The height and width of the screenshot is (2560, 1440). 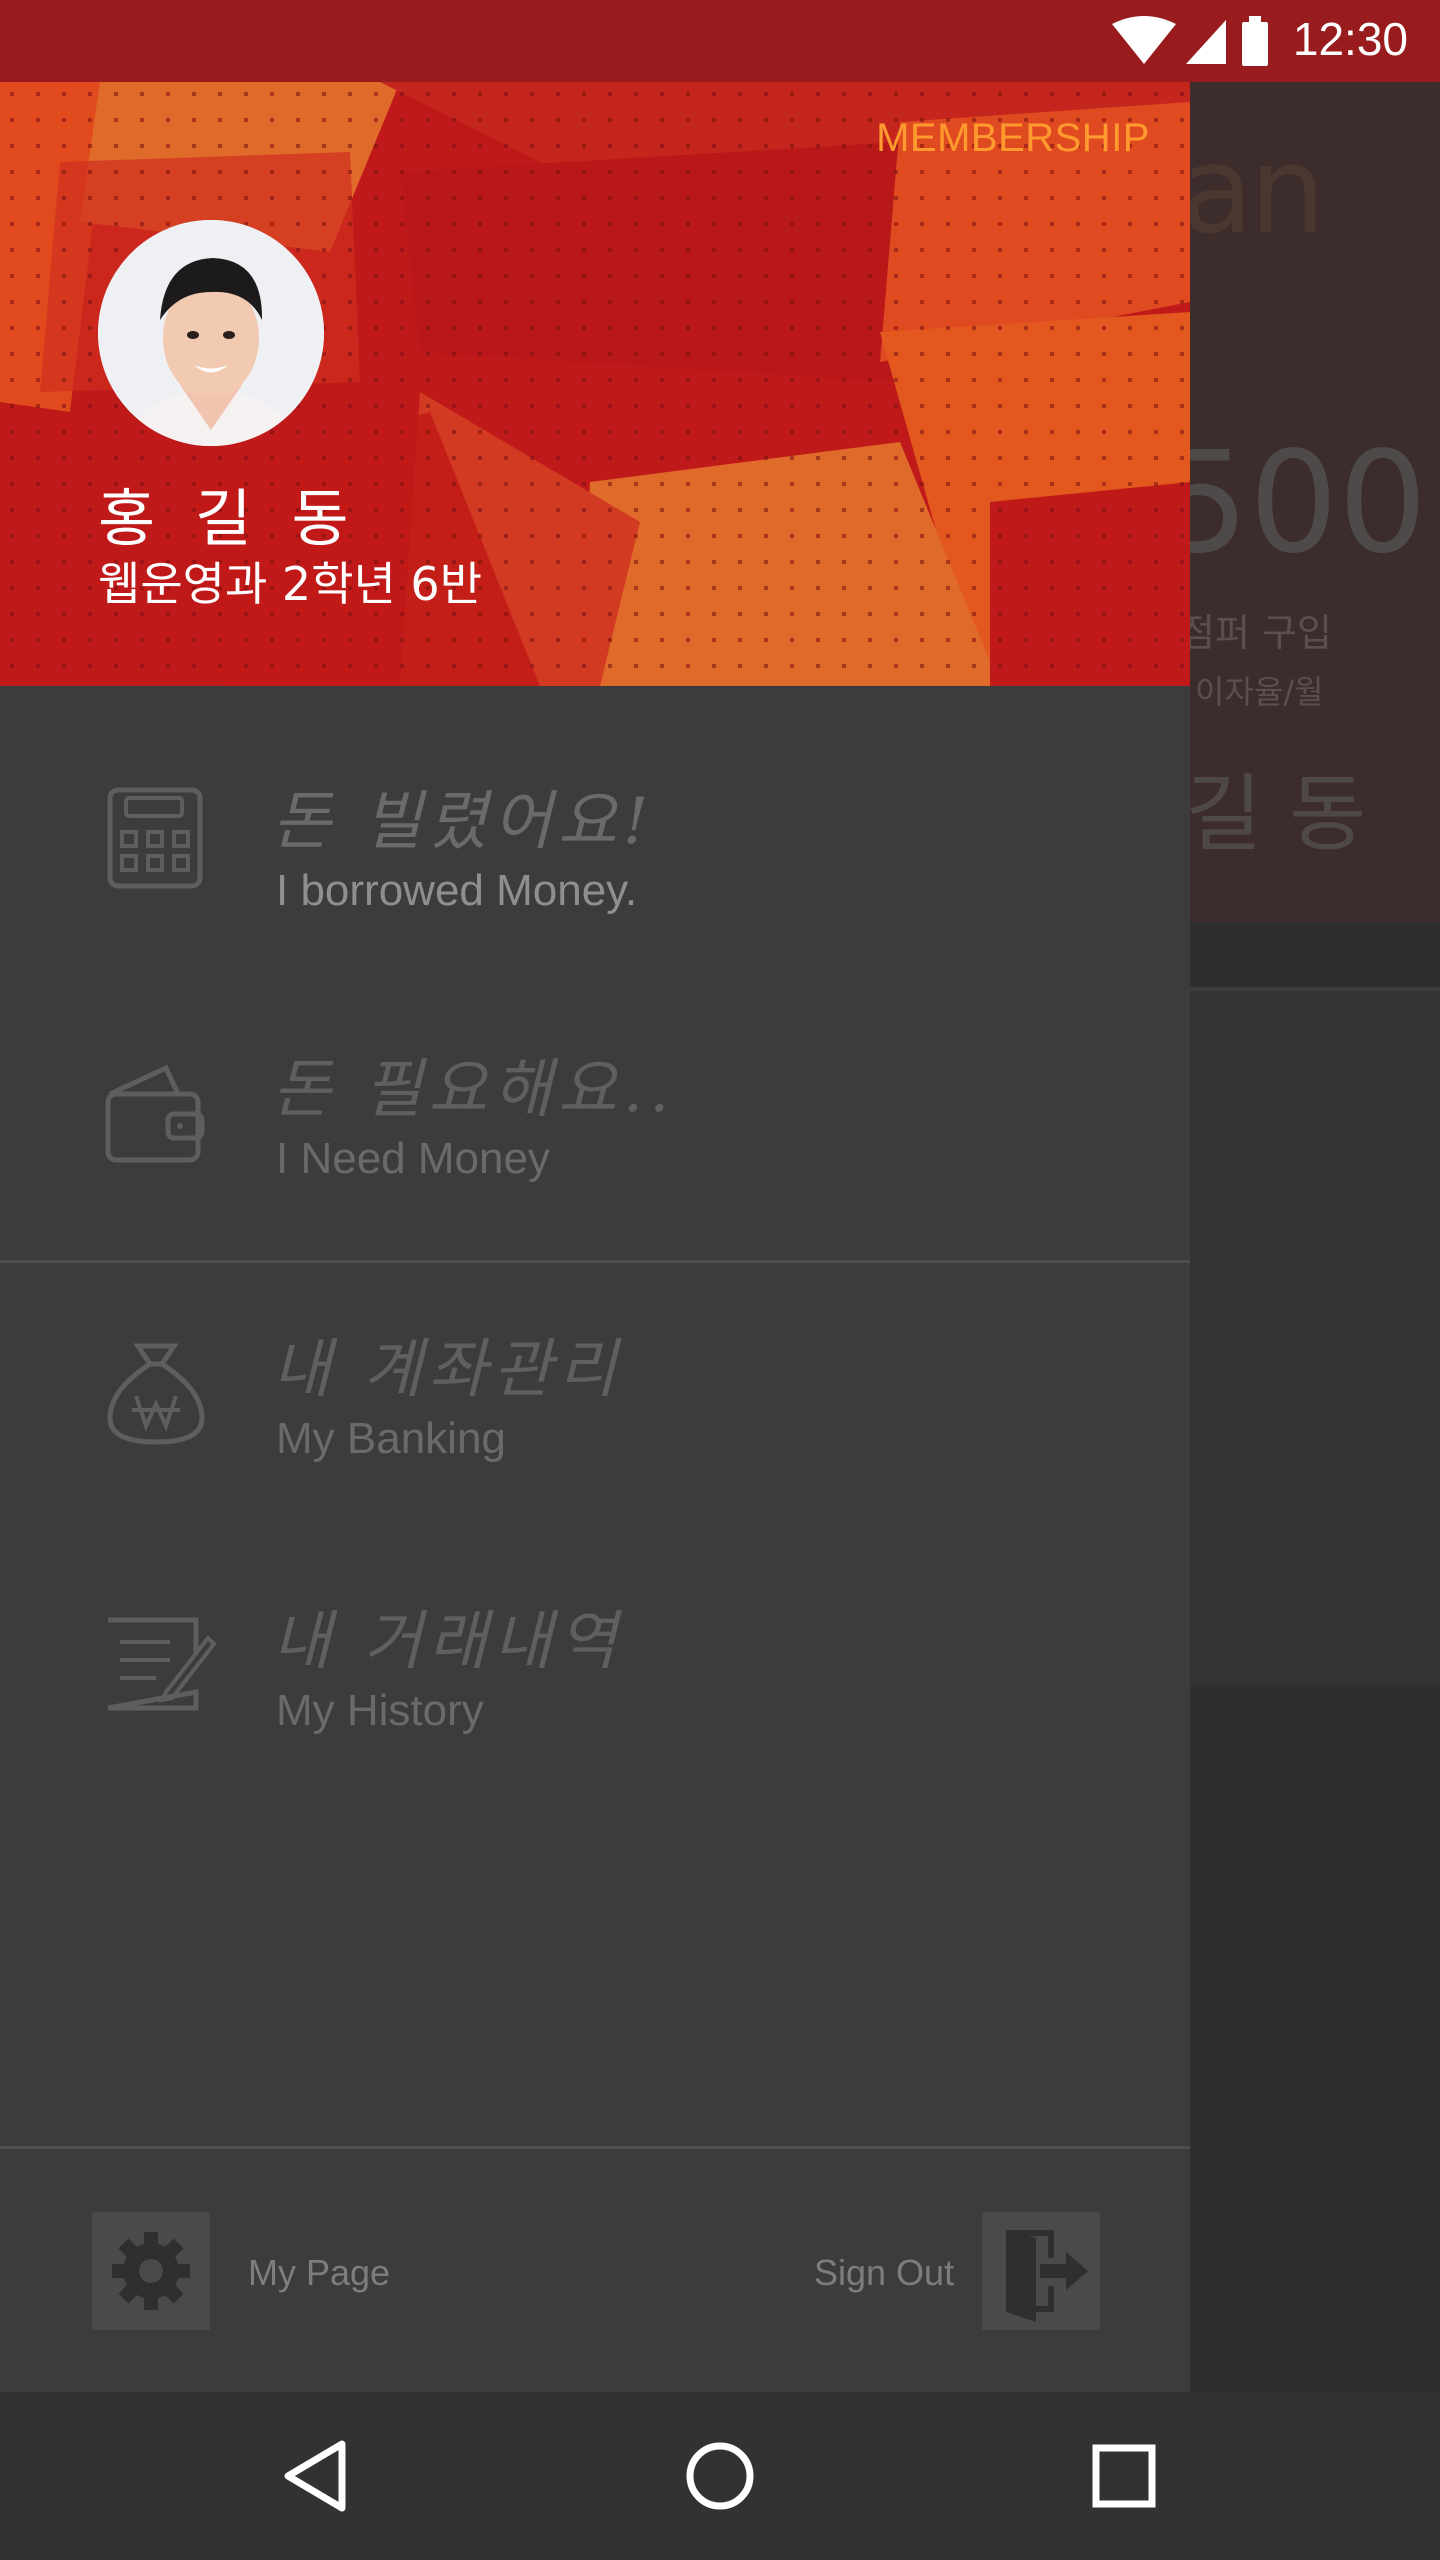 I want to click on drawer-footer: My Page Sign Out, so click(x=595, y=2271).